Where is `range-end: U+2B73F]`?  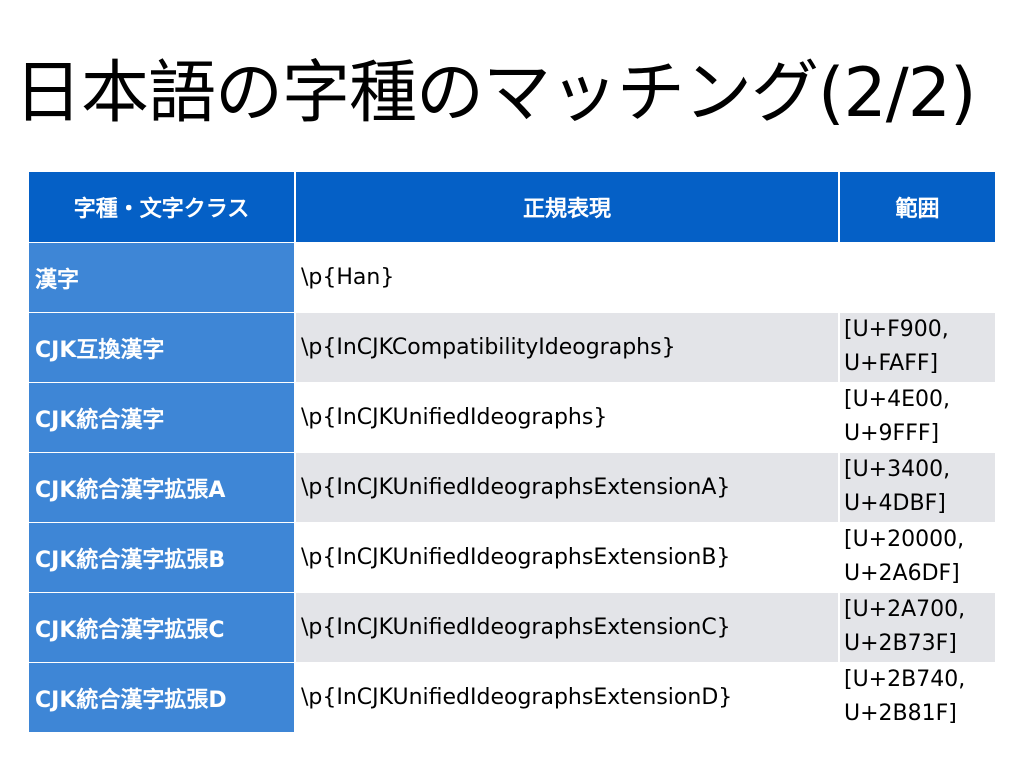
range-end: U+2B73F] is located at coordinates (900, 643).